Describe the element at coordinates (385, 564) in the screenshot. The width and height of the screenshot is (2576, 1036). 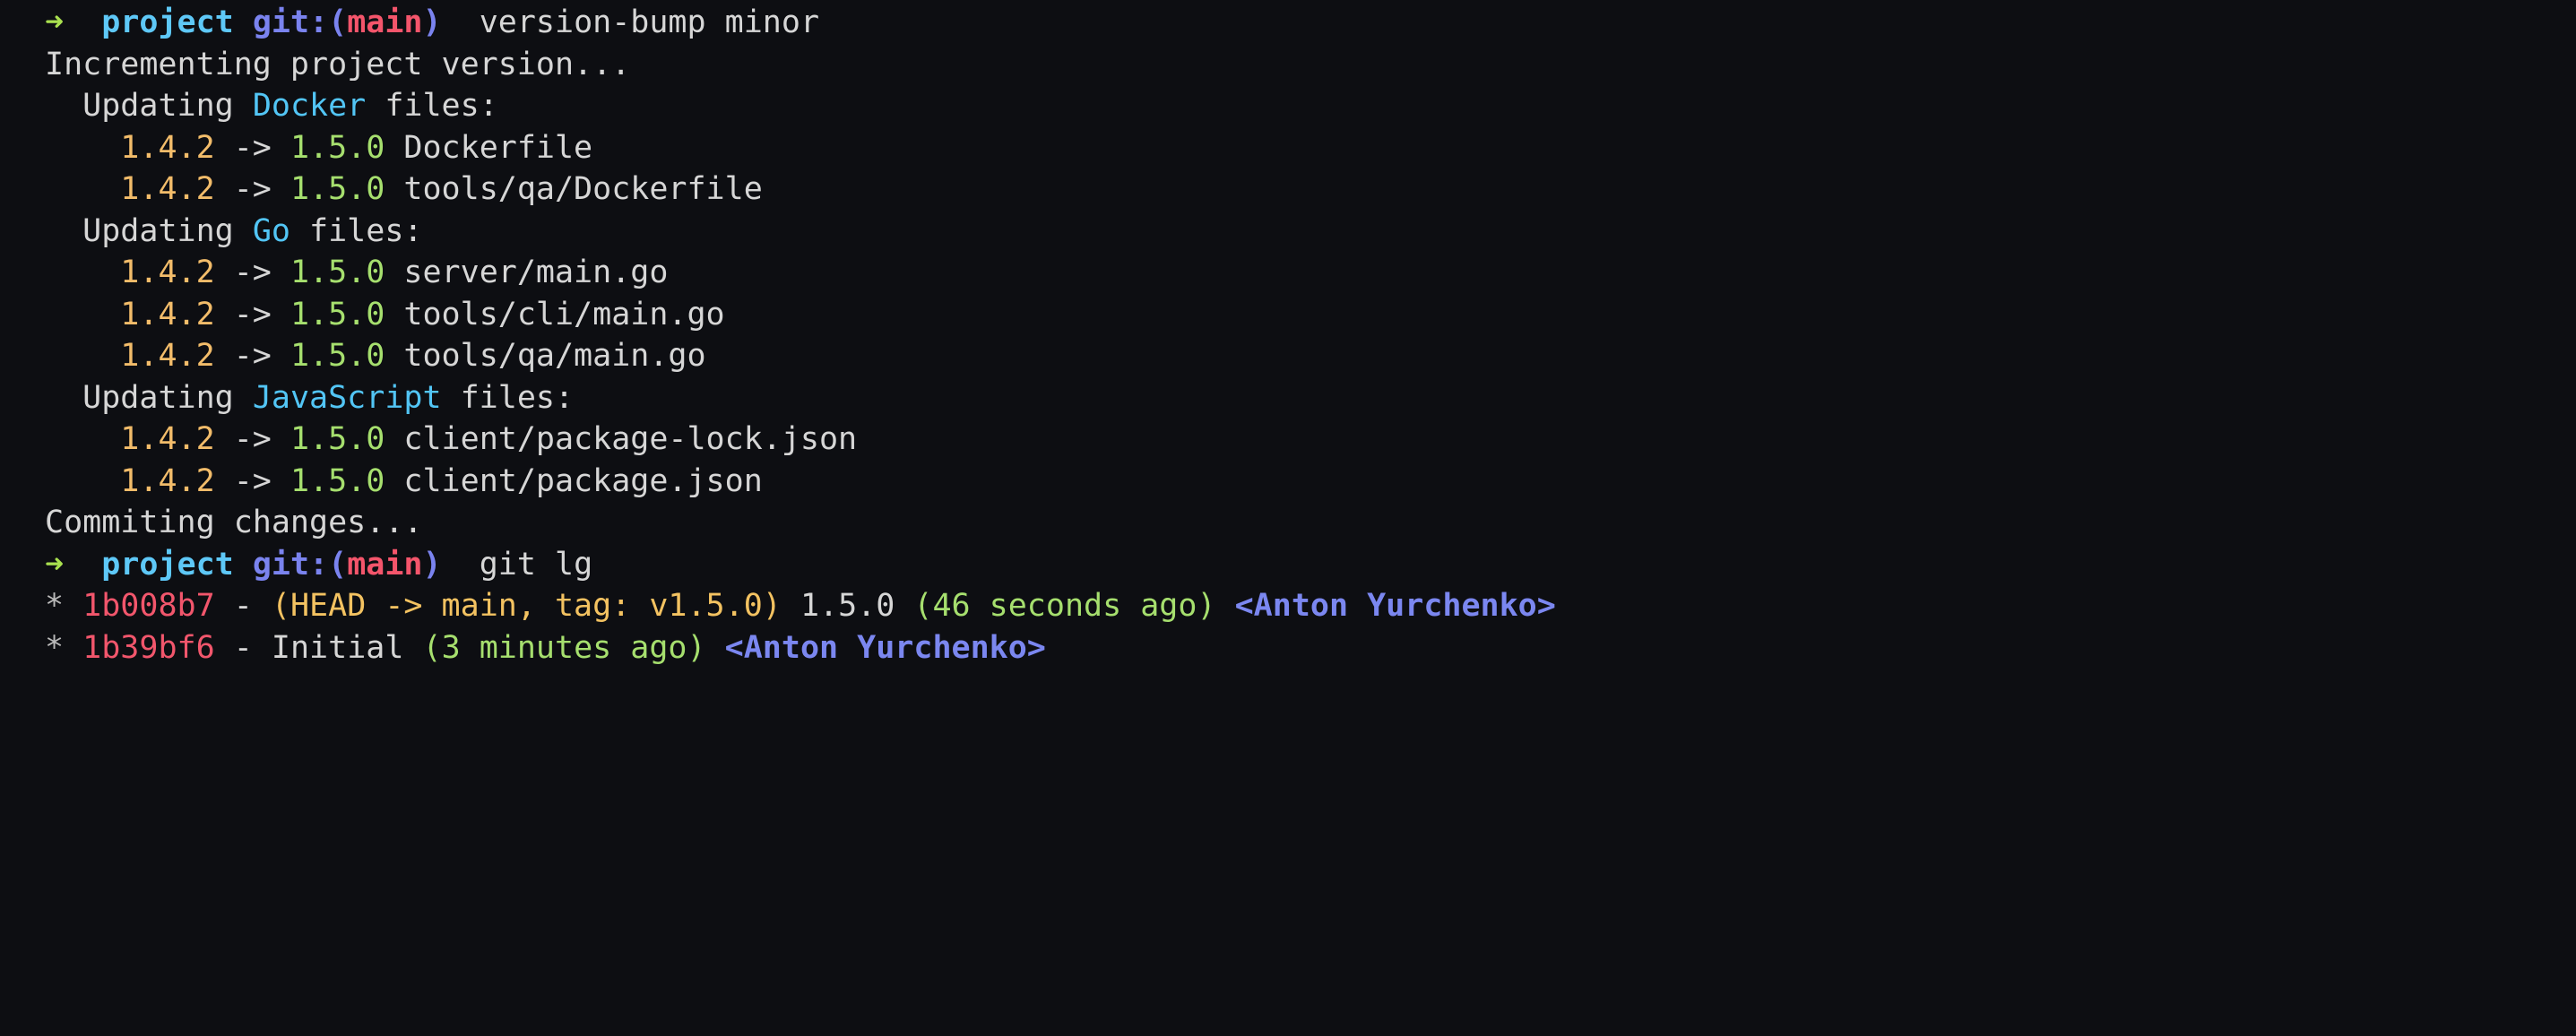
I see `prompt-git-branch: main` at that location.